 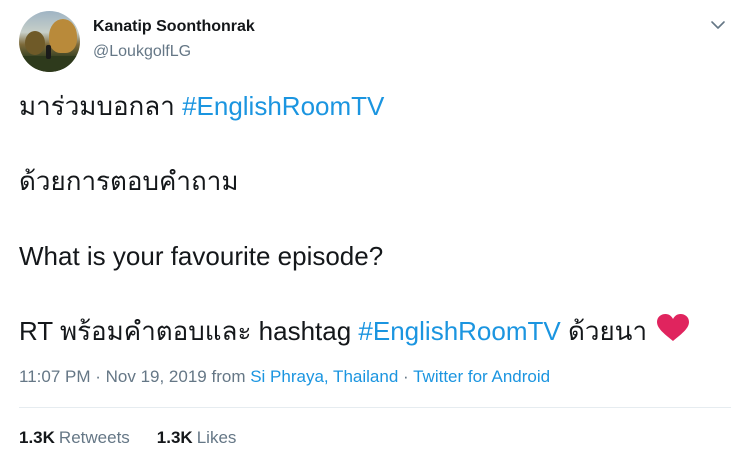 What do you see at coordinates (142, 52) in the screenshot?
I see `author-handle: @LoukgolfLG` at bounding box center [142, 52].